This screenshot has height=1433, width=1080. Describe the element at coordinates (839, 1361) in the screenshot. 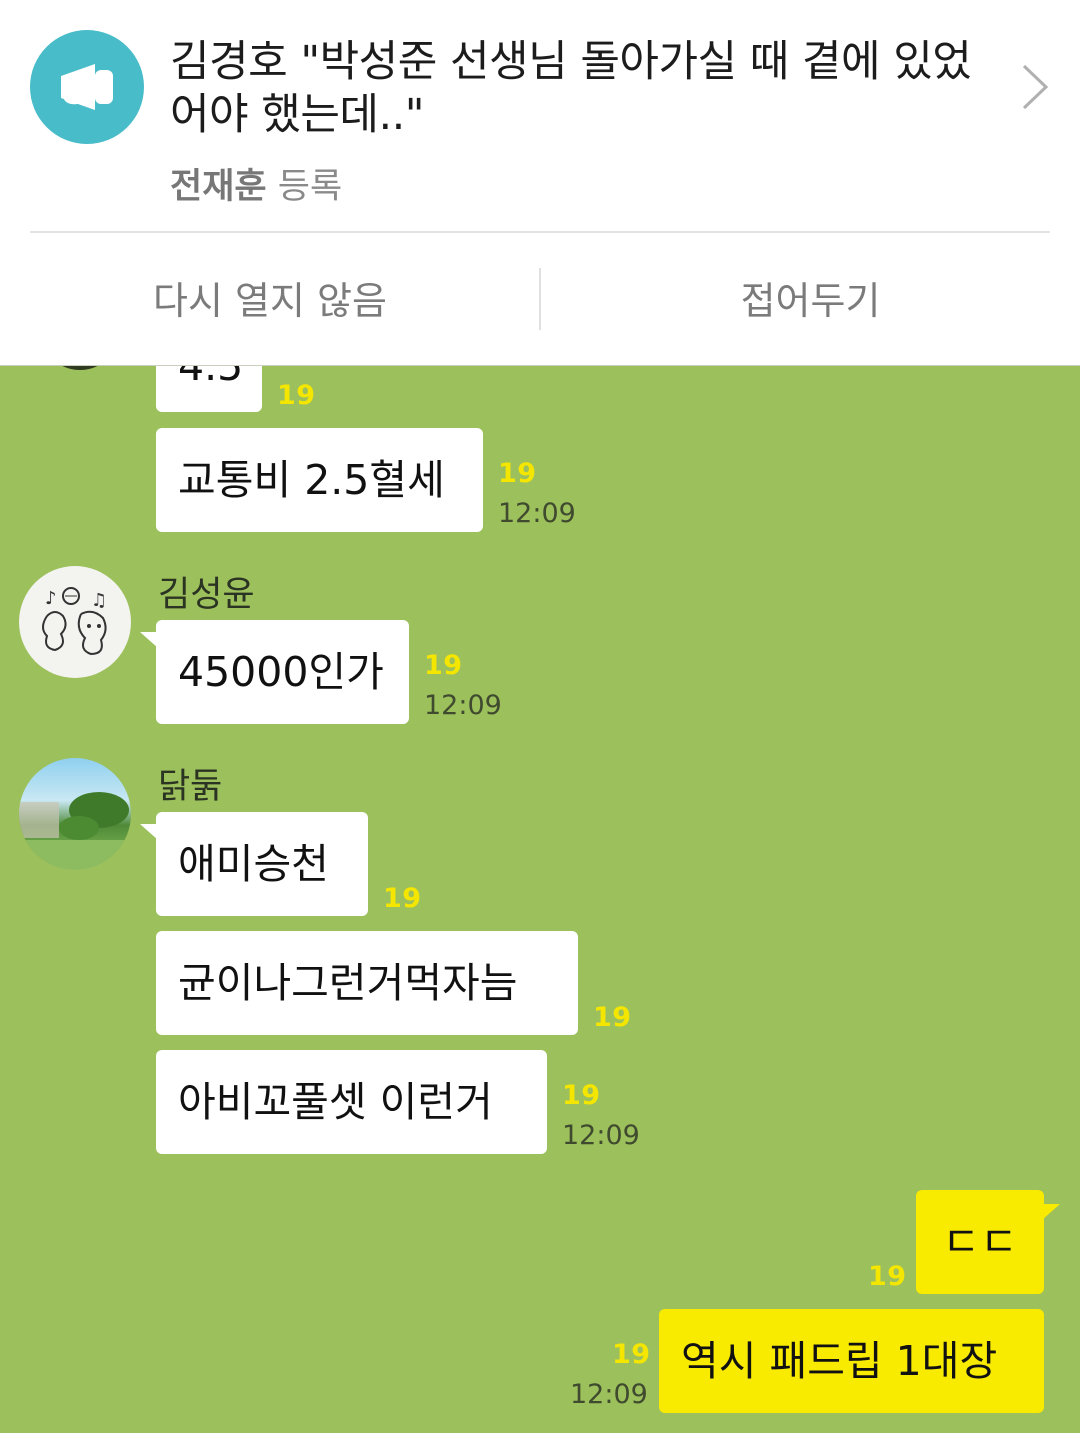

I see `message-text: 역시 패드립 1대장` at that location.